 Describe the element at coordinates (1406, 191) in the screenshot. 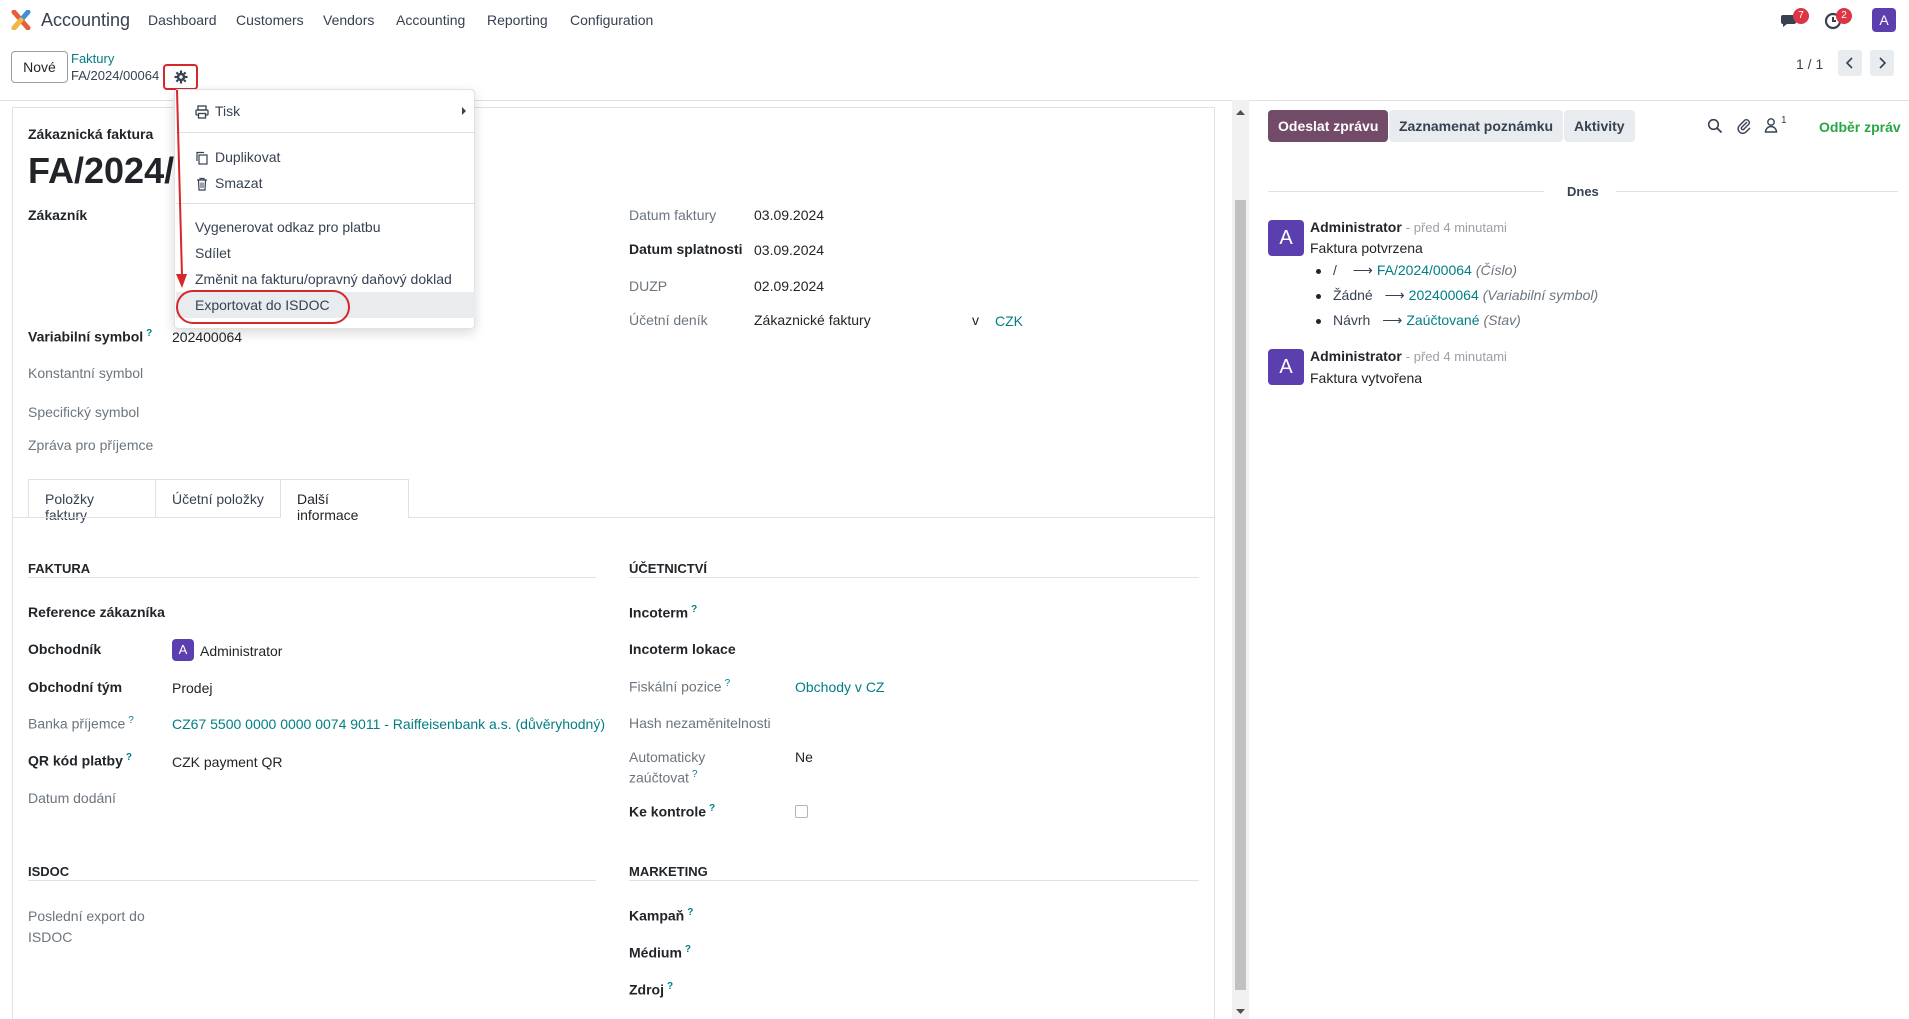

I see `day-separator-line-left` at that location.